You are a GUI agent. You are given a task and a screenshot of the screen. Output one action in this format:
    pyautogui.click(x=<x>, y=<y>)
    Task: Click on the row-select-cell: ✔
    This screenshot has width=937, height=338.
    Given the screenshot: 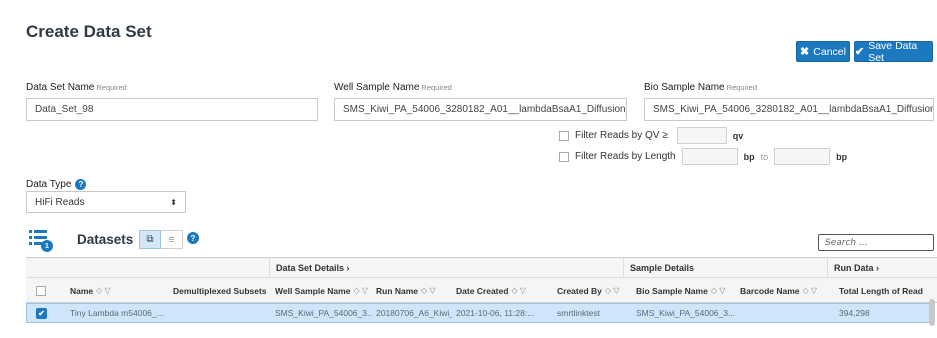 What is the action you would take?
    pyautogui.click(x=41, y=313)
    